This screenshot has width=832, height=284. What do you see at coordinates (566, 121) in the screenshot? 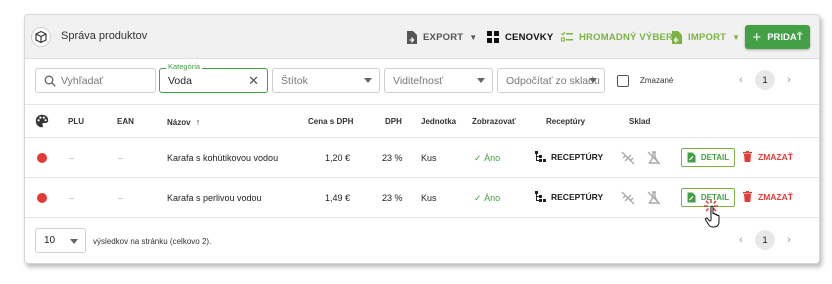
I see `column-recipes: Receptúry` at bounding box center [566, 121].